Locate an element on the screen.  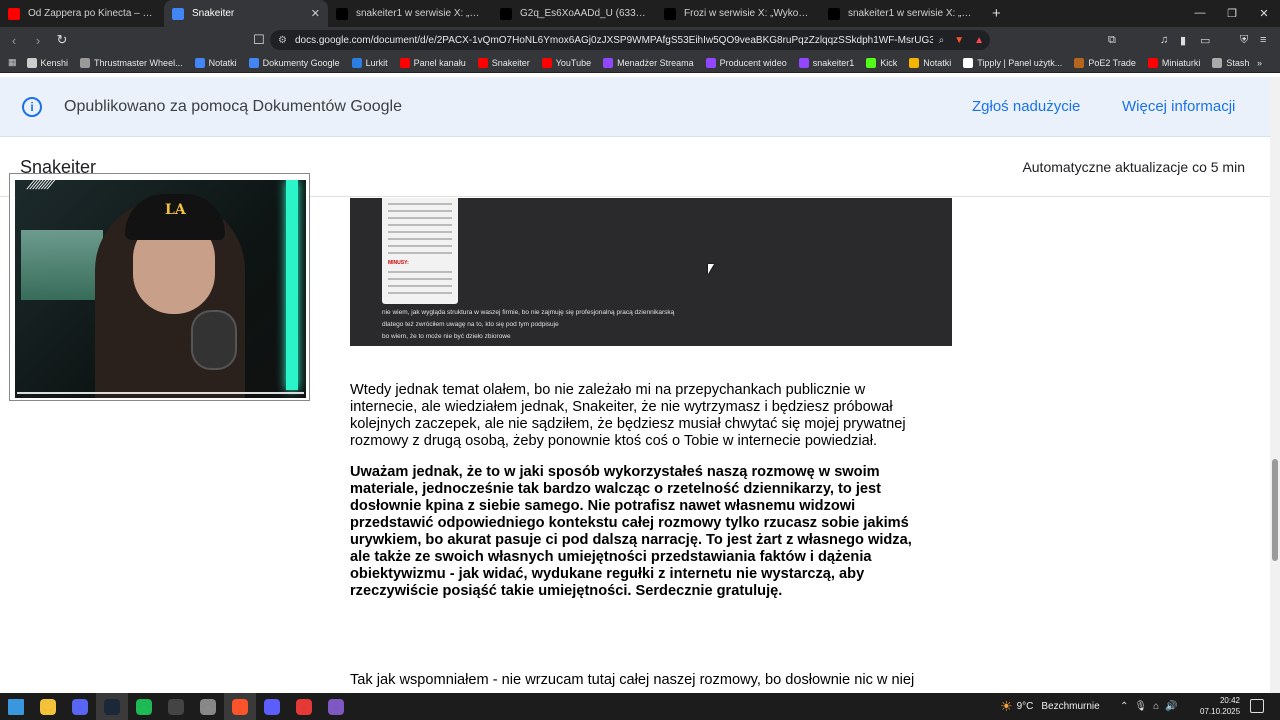
brave-icon is located at coordinates (240, 706).